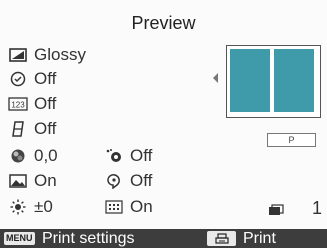 The width and height of the screenshot is (327, 248). Describe the element at coordinates (32, 104) in the screenshot. I see `setting-numbering: 123 Off` at that location.